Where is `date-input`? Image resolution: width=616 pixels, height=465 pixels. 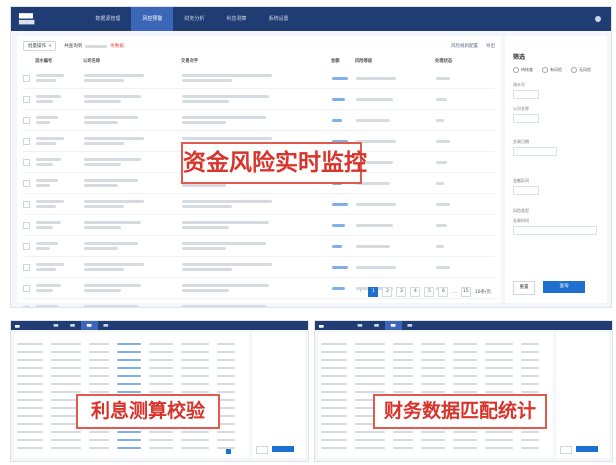 date-input is located at coordinates (535, 151).